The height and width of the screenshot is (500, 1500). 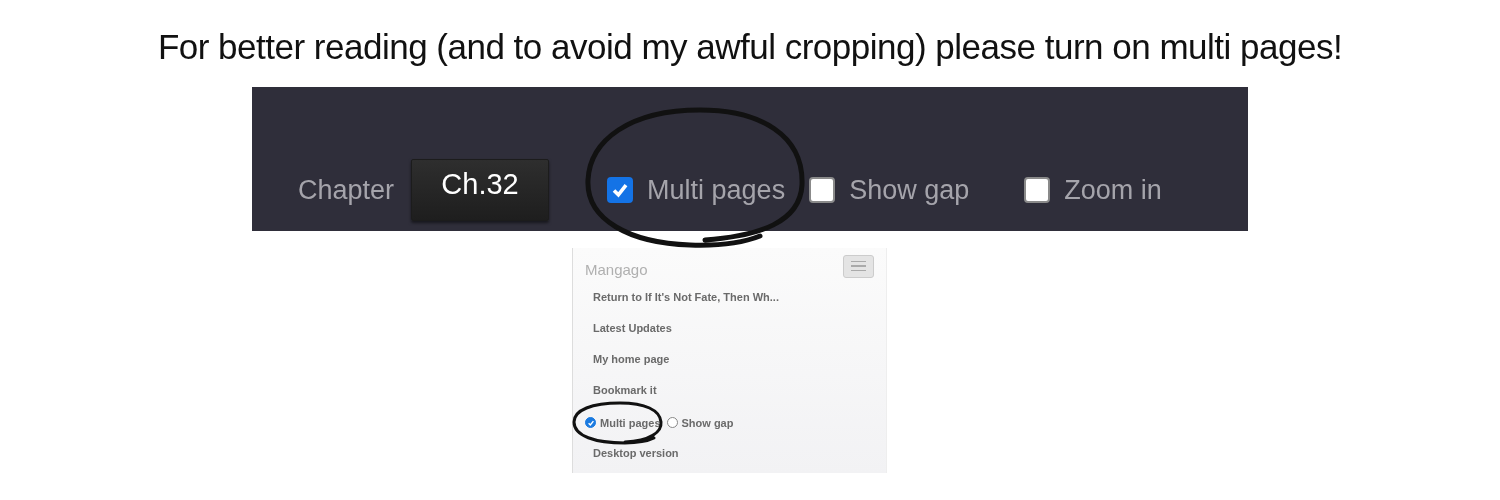 What do you see at coordinates (733, 453) in the screenshot?
I see `menu-item: Desktop version` at bounding box center [733, 453].